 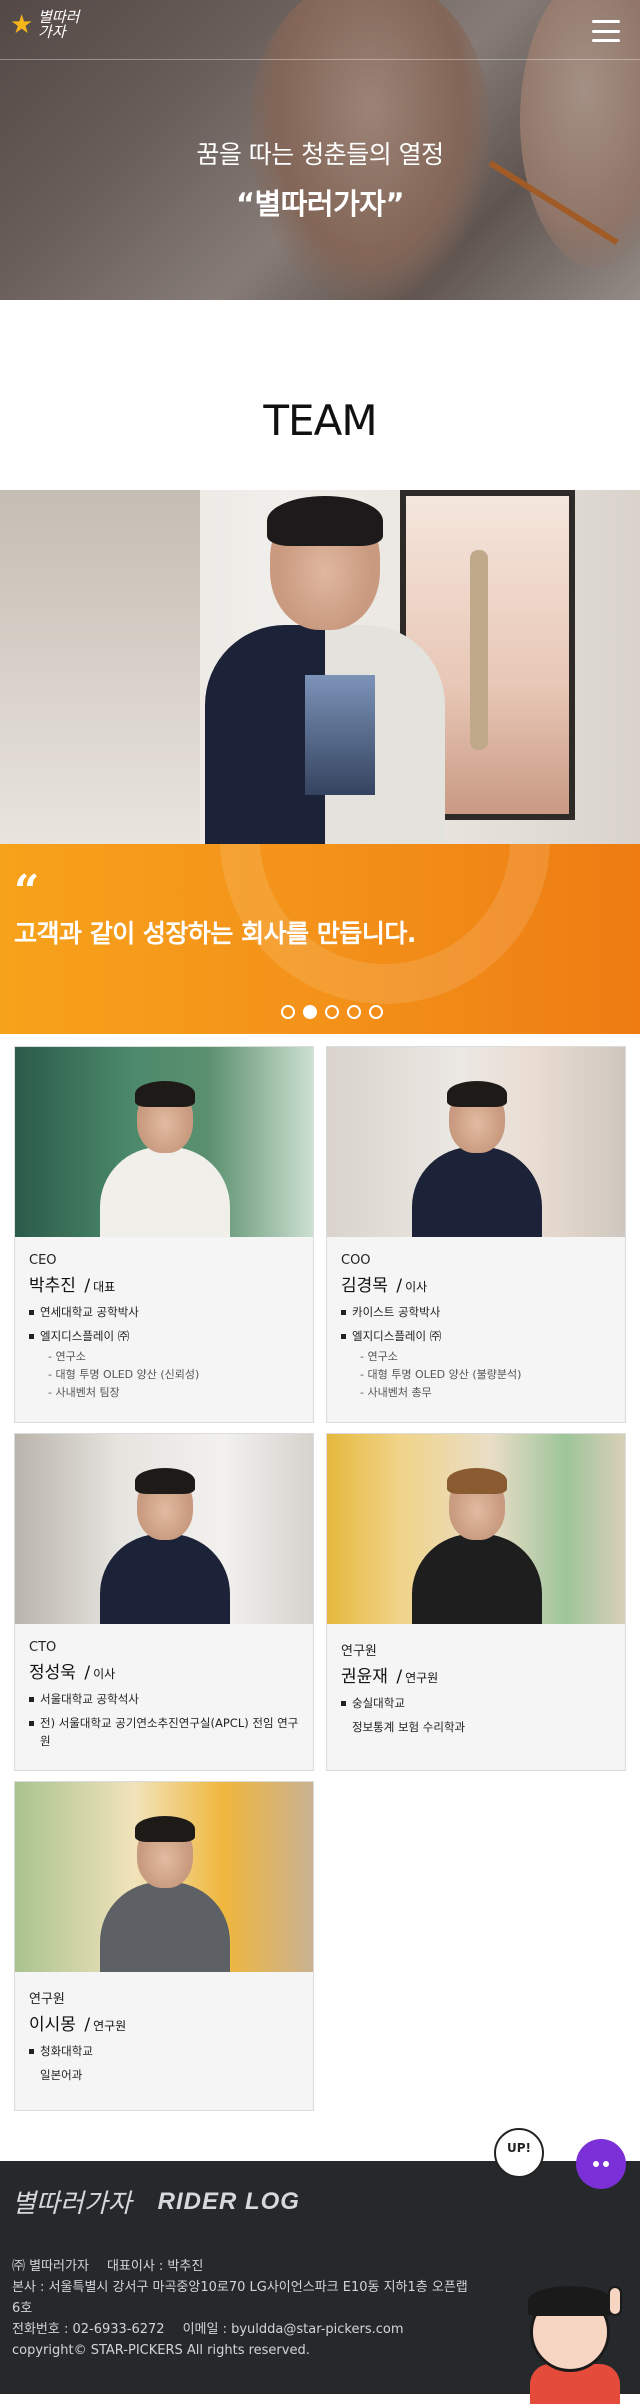 What do you see at coordinates (416, 1287) in the screenshot?
I see `member-title: 이사` at bounding box center [416, 1287].